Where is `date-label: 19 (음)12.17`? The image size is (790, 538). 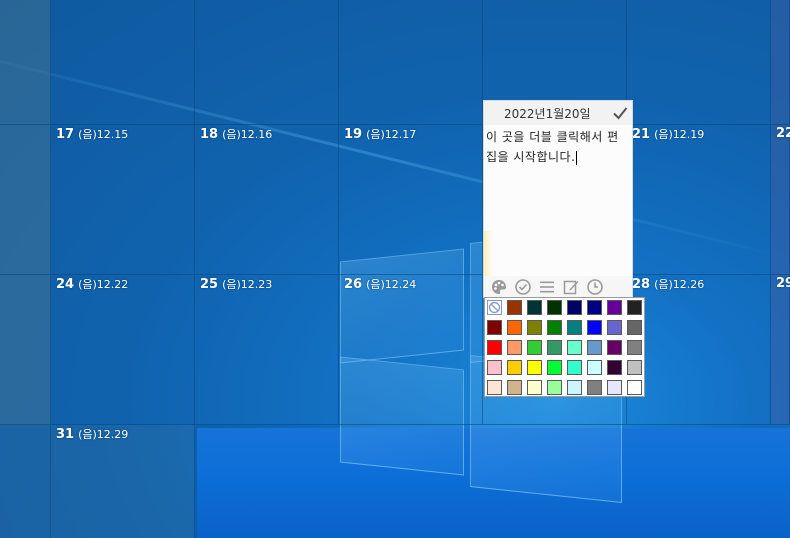 date-label: 19 (음)12.17 is located at coordinates (380, 134).